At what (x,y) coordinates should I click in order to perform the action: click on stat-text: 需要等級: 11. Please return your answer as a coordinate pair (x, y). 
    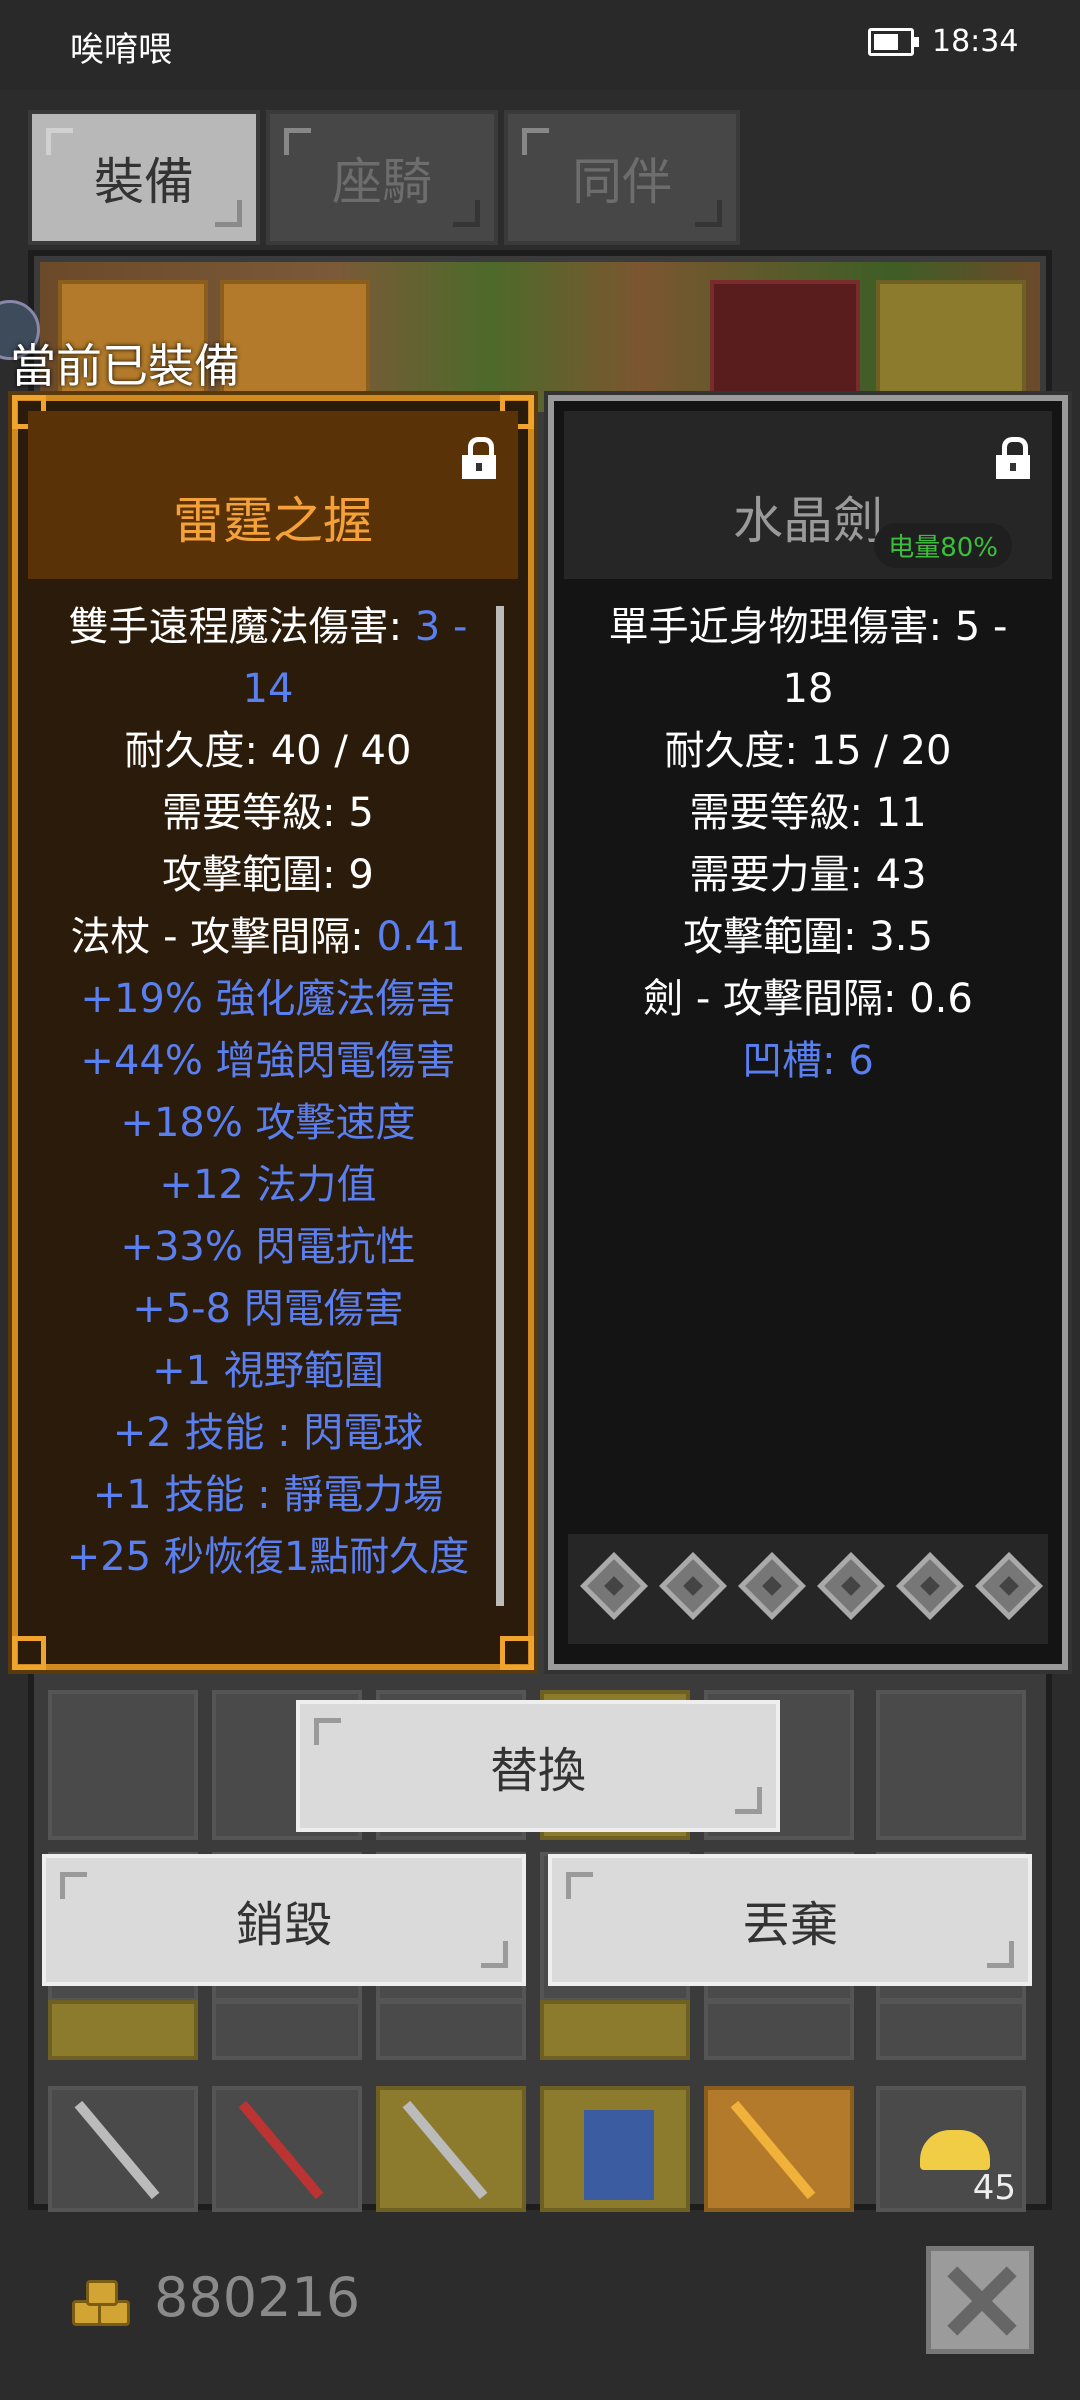
    Looking at the image, I should click on (808, 813).